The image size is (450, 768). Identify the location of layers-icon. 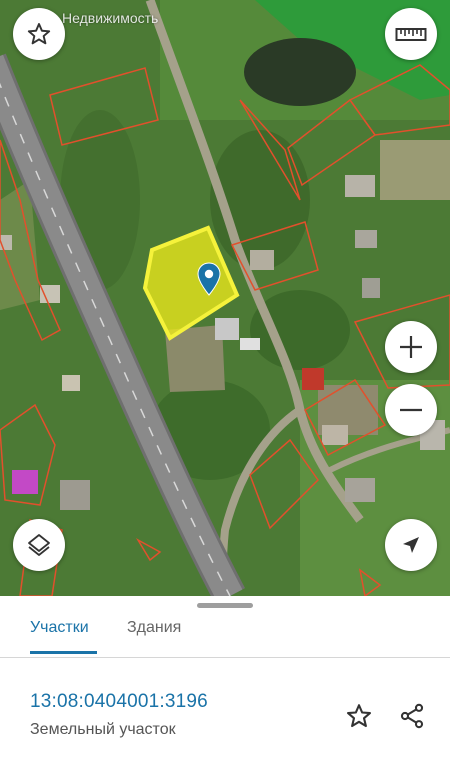
(39, 545).